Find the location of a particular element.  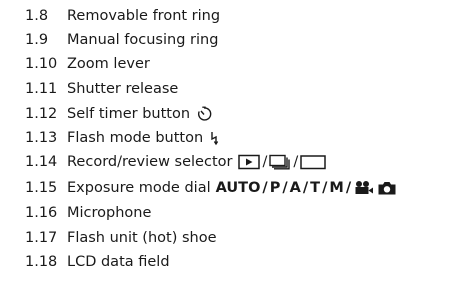

single-frame-icon is located at coordinates (313, 162).